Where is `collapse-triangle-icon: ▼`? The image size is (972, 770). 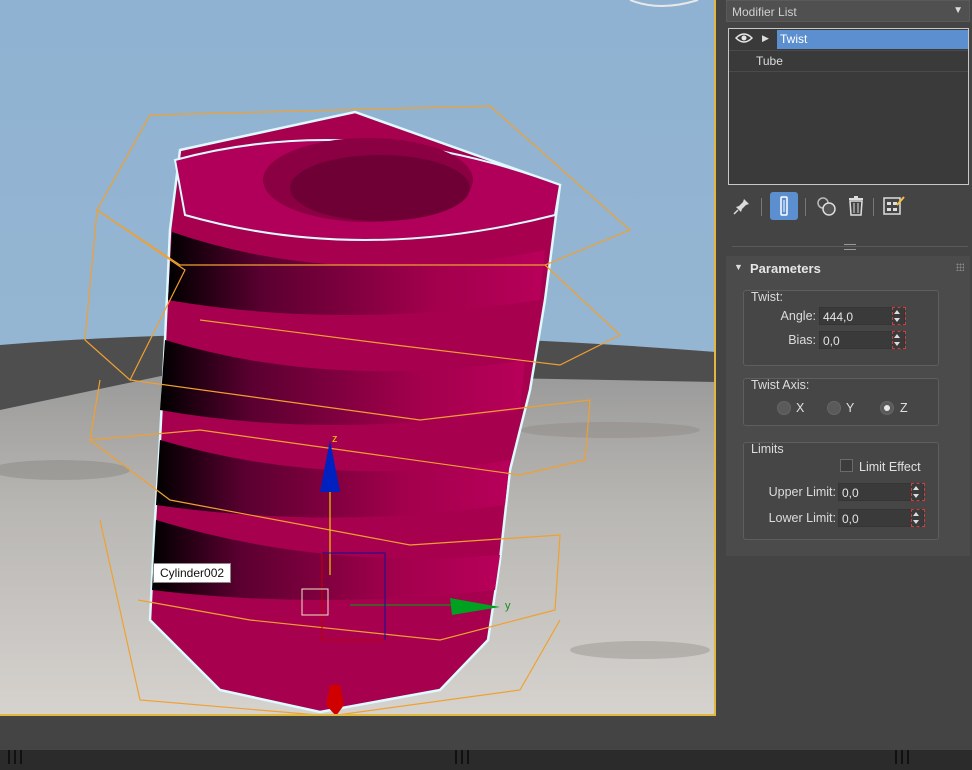 collapse-triangle-icon: ▼ is located at coordinates (738, 267).